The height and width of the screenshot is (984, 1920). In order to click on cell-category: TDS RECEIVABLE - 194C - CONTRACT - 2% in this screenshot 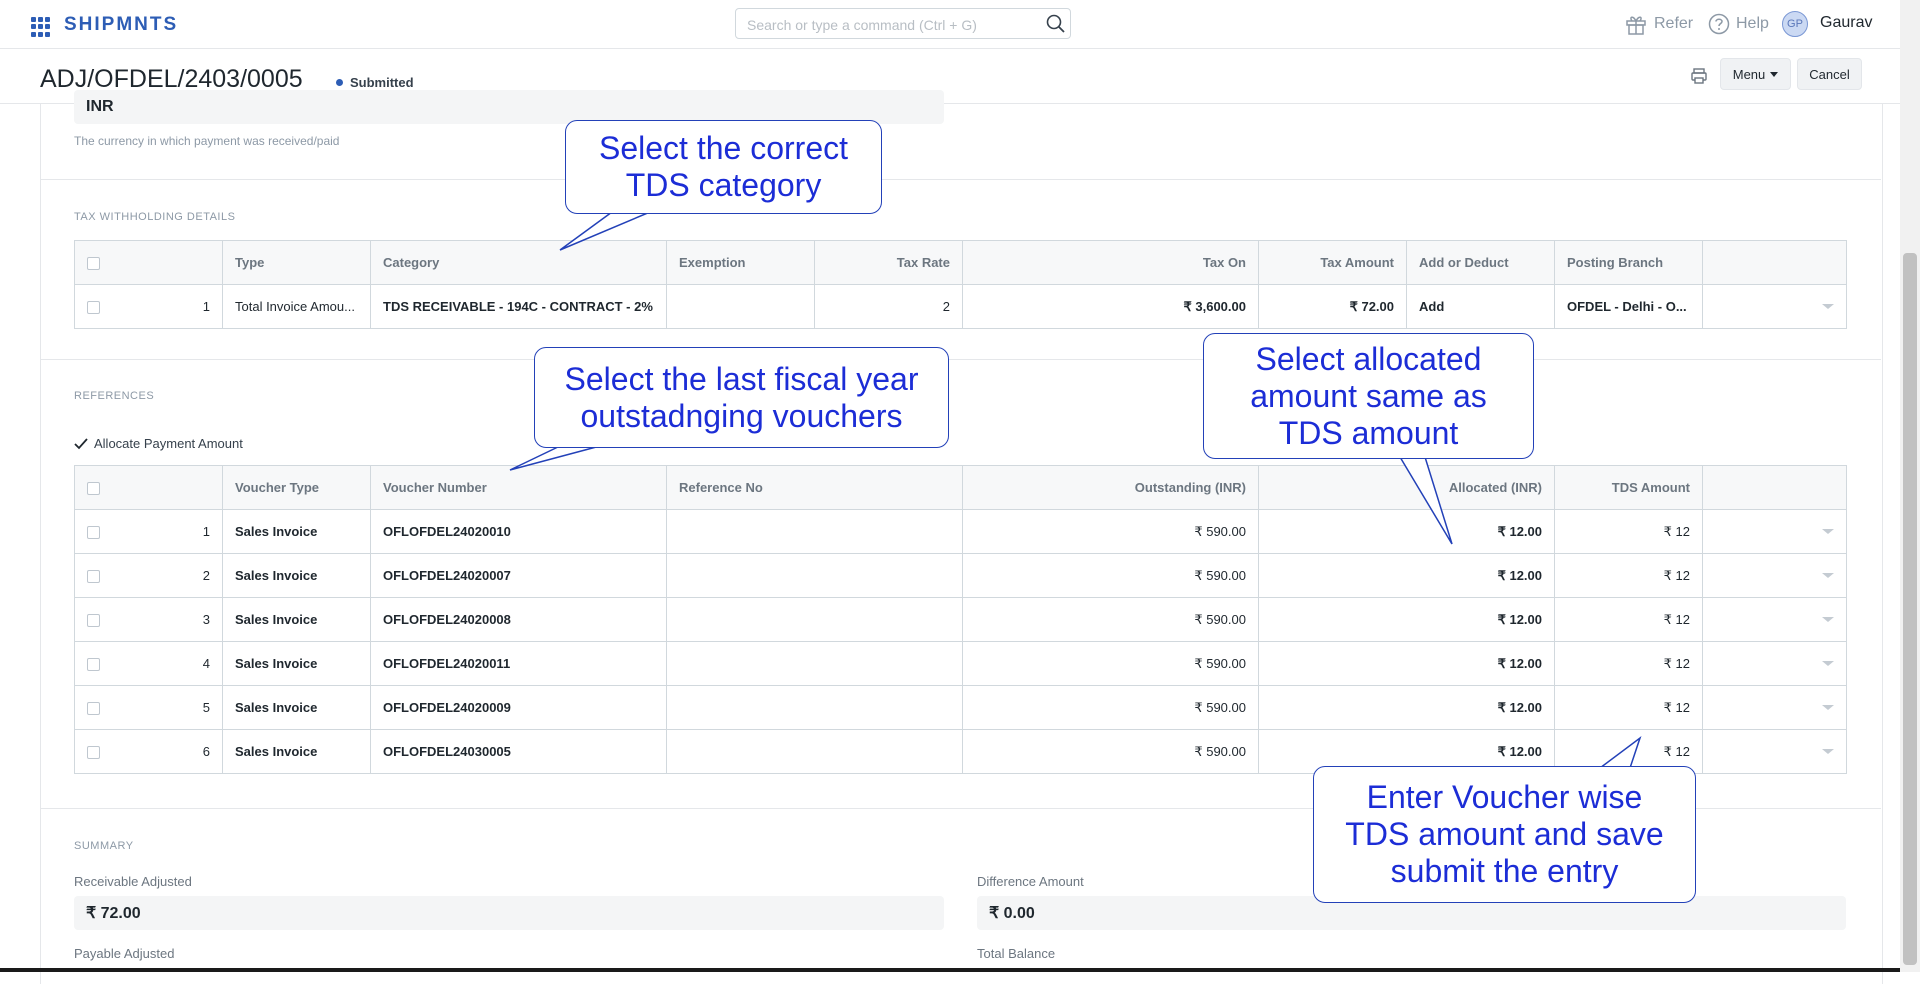, I will do `click(518, 306)`.